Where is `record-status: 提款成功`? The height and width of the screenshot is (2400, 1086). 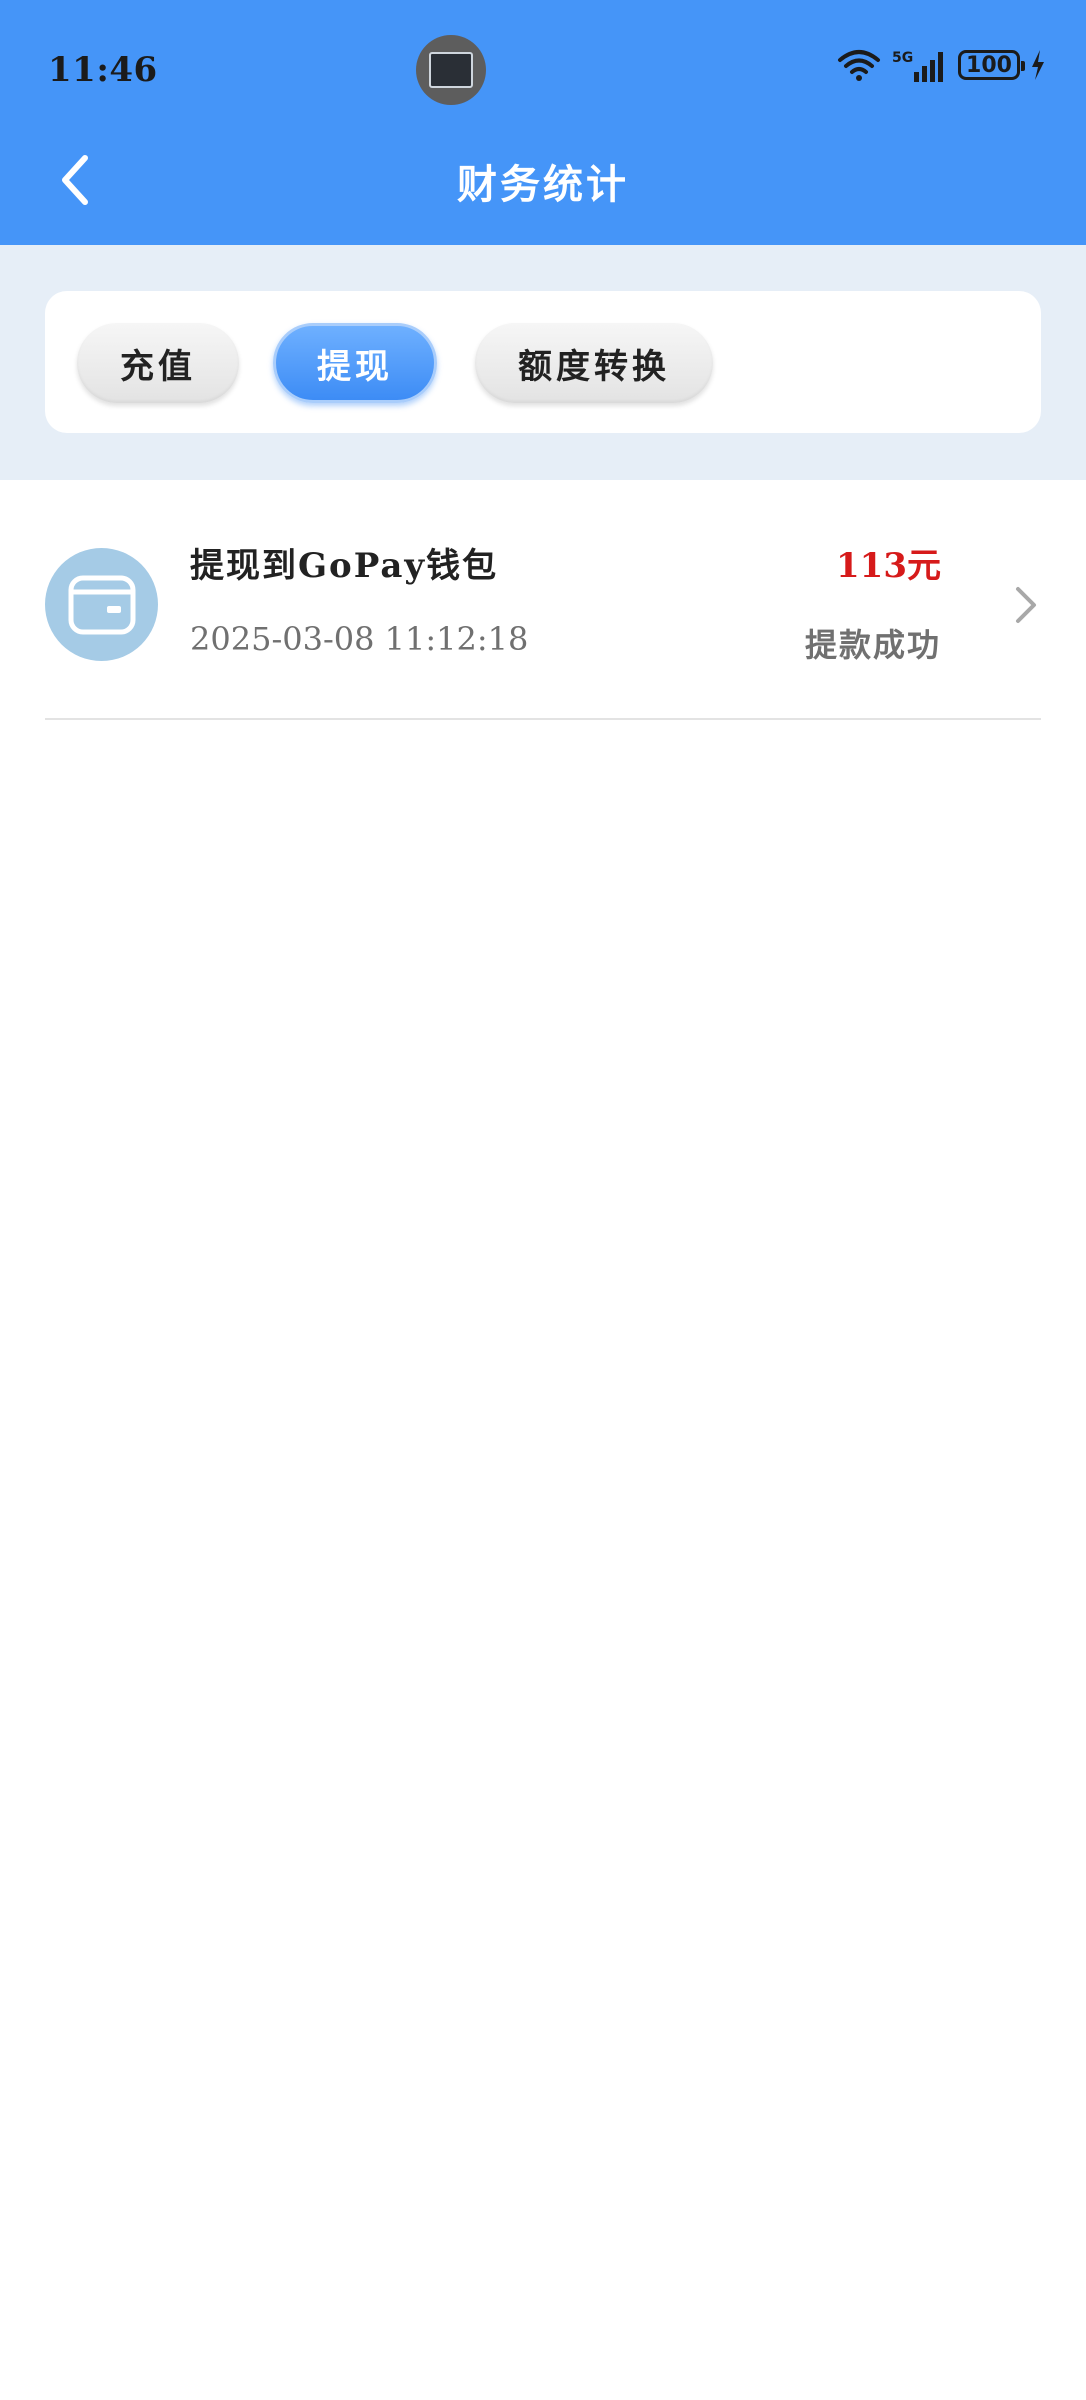
record-status: 提款成功 is located at coordinates (872, 645).